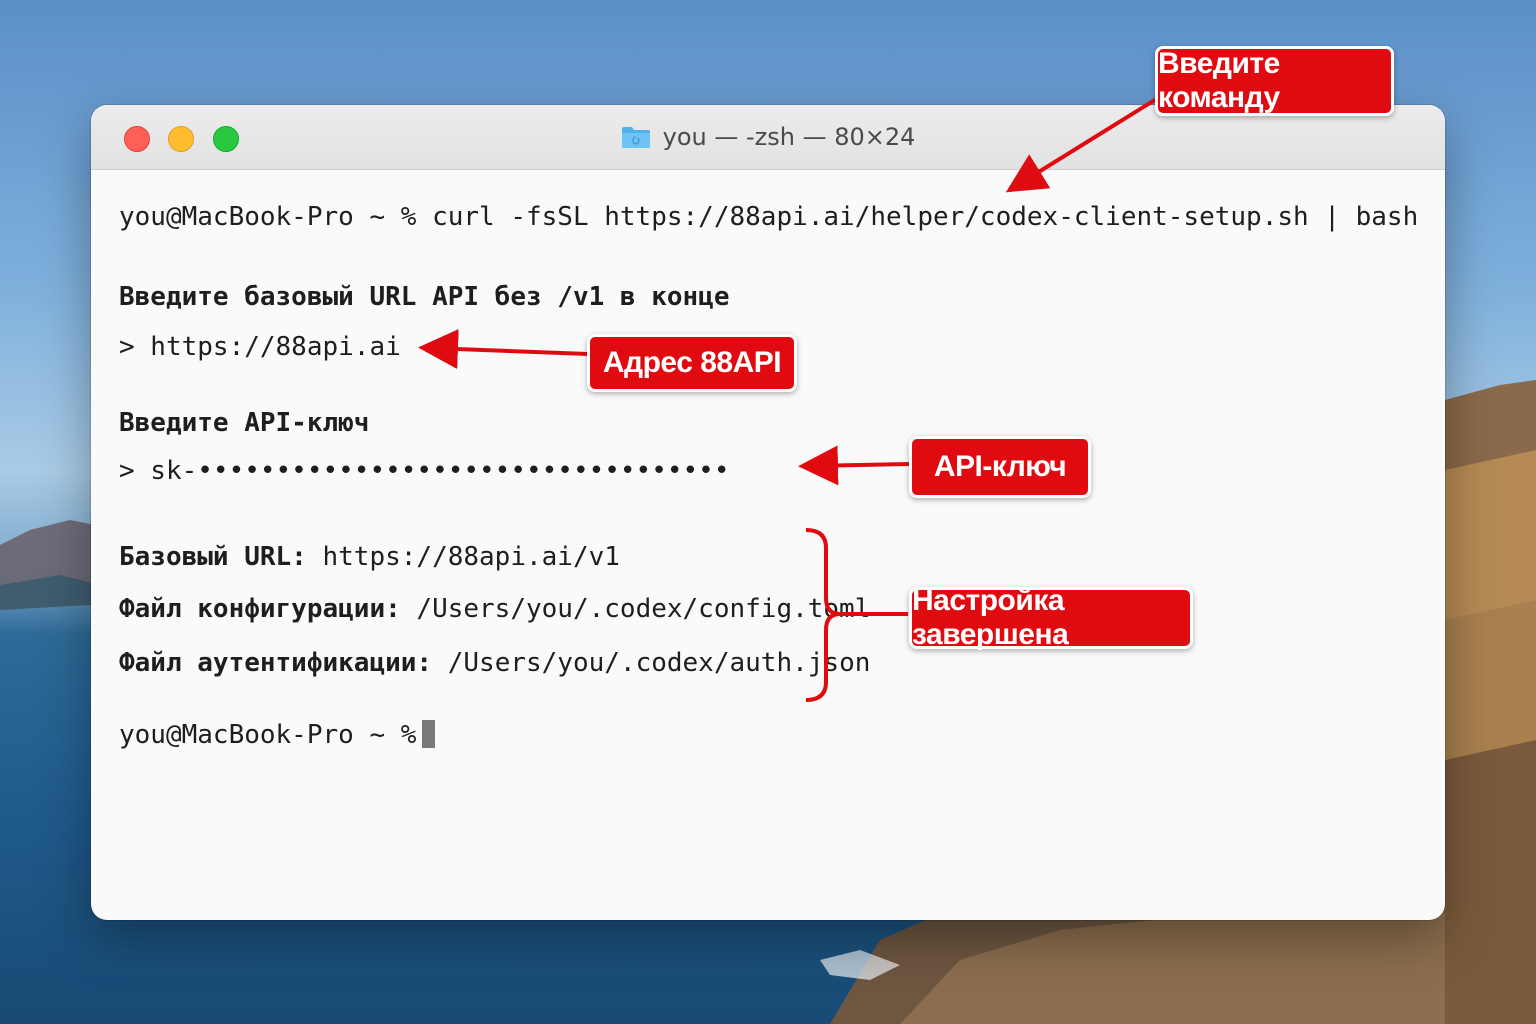 The width and height of the screenshot is (1536, 1024). What do you see at coordinates (276, 663) in the screenshot?
I see `result-auth-label: Файл аутентификации:` at bounding box center [276, 663].